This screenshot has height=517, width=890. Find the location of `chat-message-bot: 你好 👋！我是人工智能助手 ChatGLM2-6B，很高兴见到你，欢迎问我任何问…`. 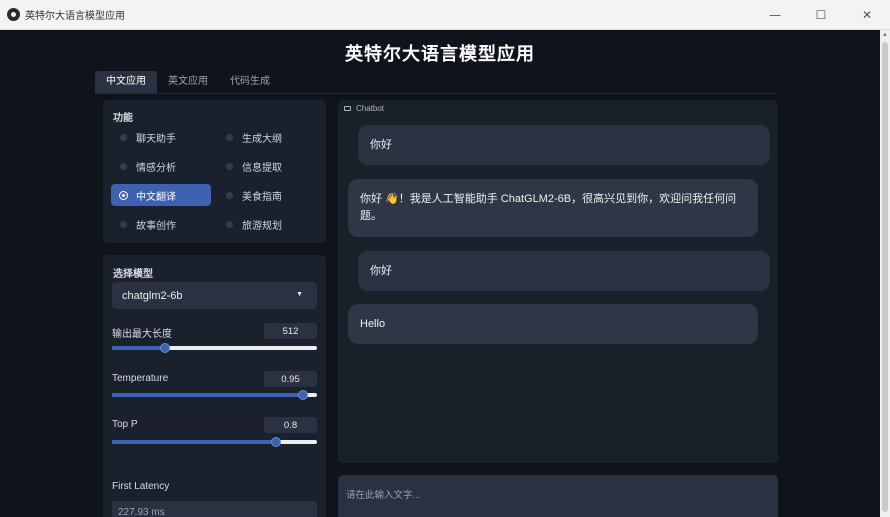

chat-message-bot: 你好 👋！我是人工智能助手 ChatGLM2-6B，很高兴见到你，欢迎问我任何问… is located at coordinates (553, 208).